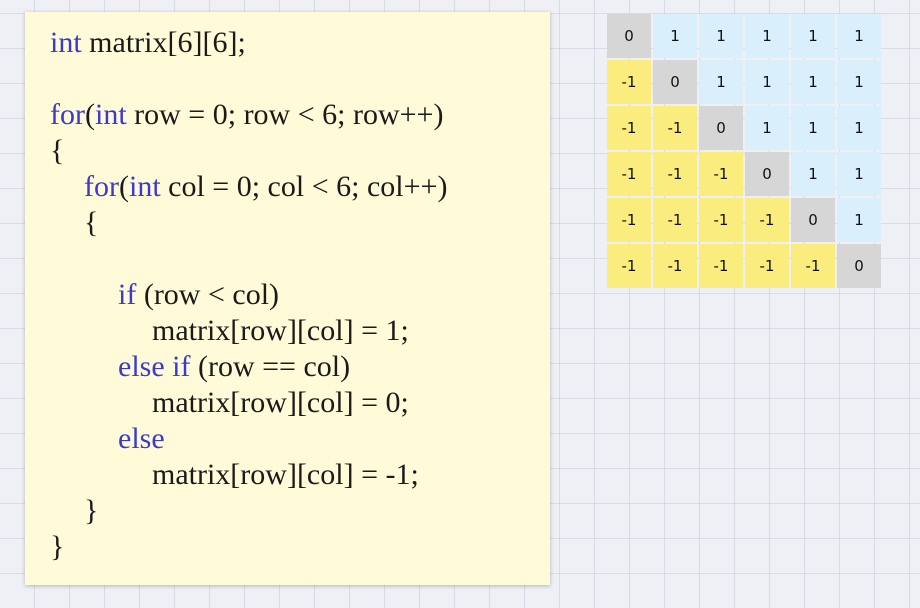  I want to click on code-line: else if (row == col), so click(234, 367).